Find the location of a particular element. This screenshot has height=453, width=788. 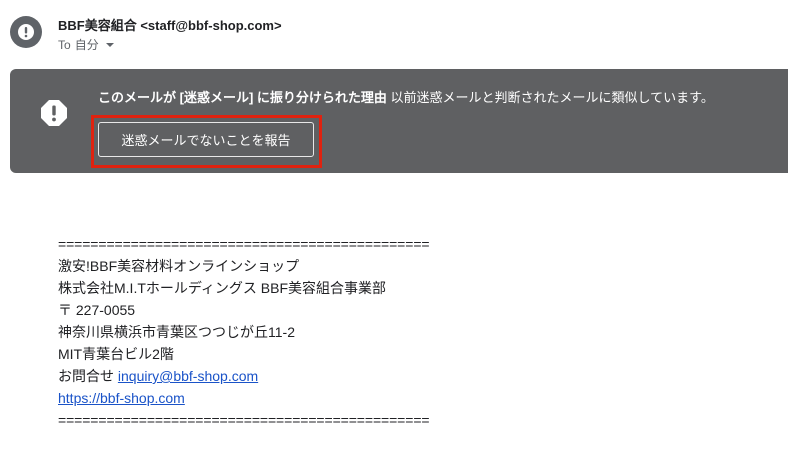

contact-email-link: inquiry@bbf-shop.com is located at coordinates (188, 376).